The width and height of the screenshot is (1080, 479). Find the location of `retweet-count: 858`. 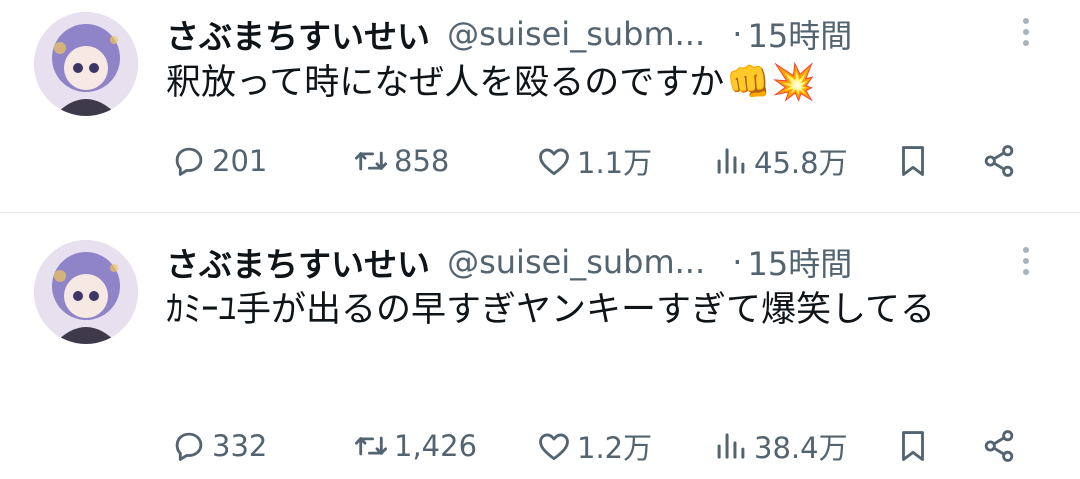

retweet-count: 858 is located at coordinates (422, 161).